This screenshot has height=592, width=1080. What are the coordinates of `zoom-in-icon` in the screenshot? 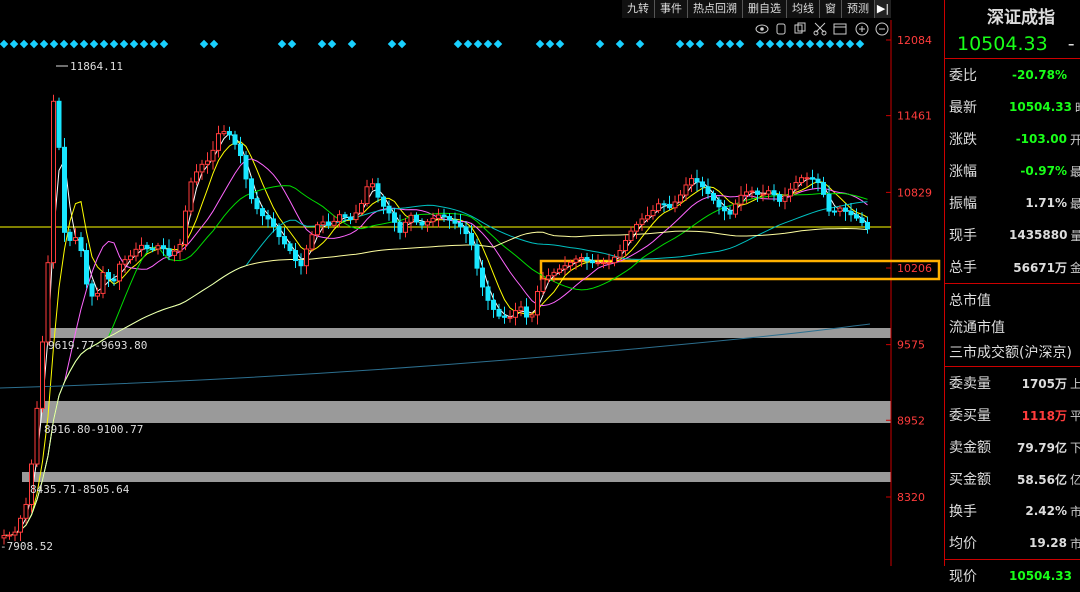 It's located at (862, 29).